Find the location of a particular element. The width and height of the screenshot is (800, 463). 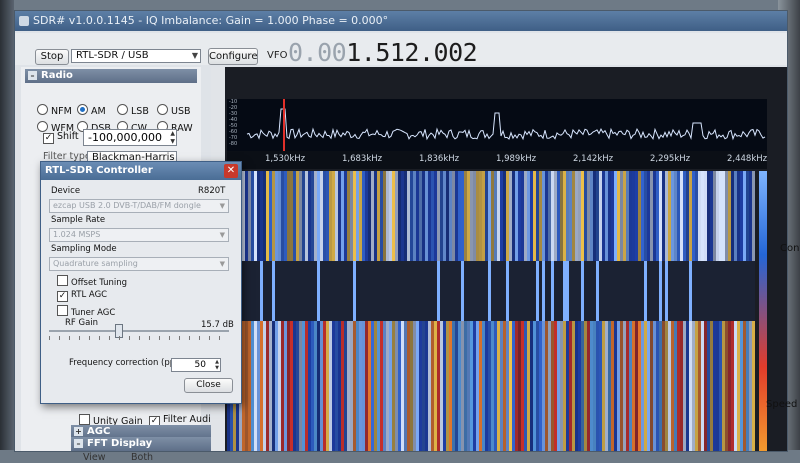

tuner-agc-label: Tuner AGC is located at coordinates (93, 313).